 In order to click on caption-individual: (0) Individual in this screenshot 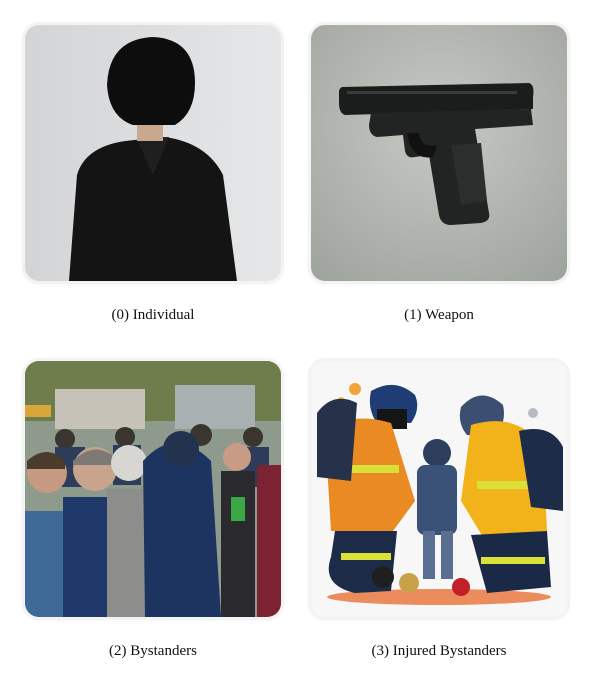, I will do `click(153, 315)`.